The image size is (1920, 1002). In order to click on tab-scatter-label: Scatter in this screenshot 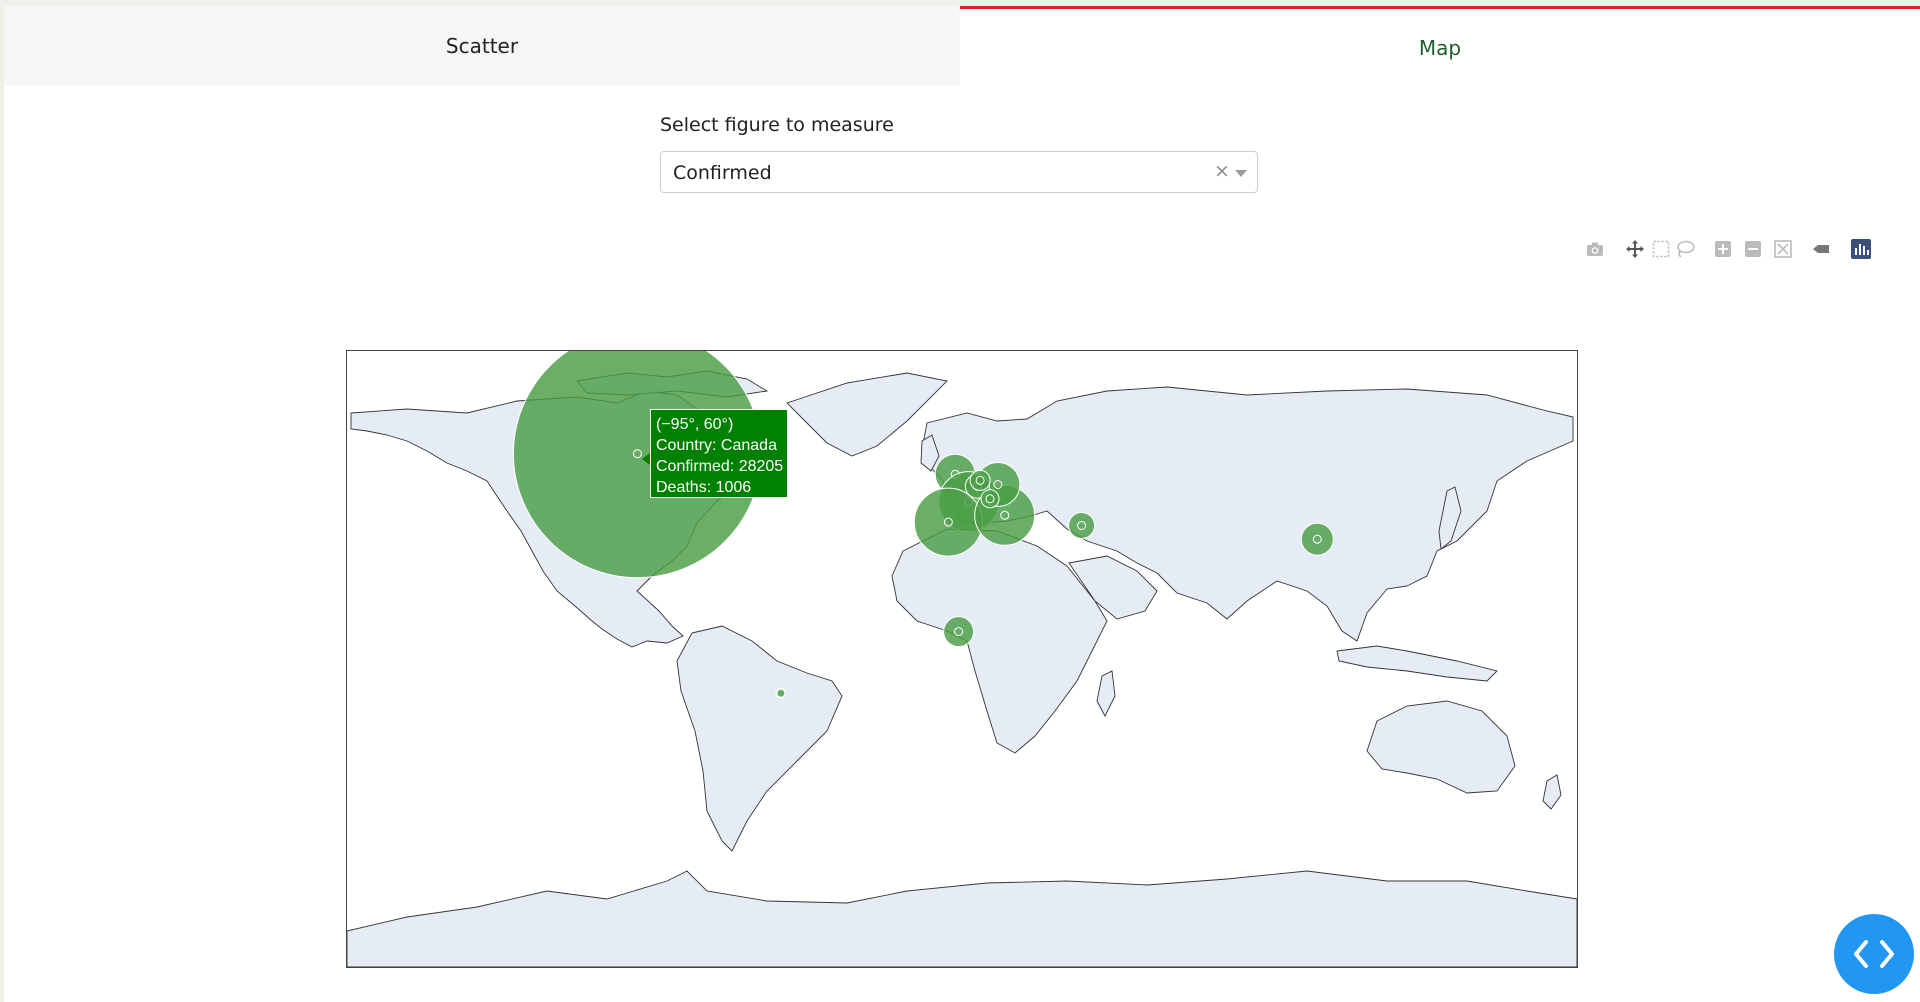, I will do `click(482, 46)`.